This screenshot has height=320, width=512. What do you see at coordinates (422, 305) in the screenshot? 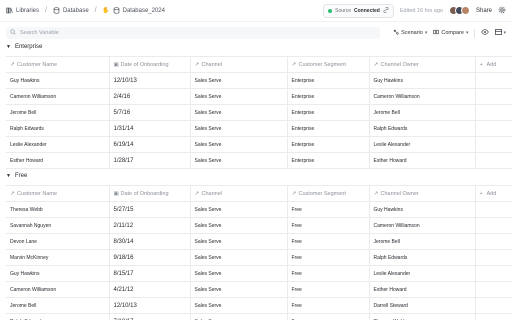
I see `cell-channel-owner: Darrell Steward` at bounding box center [422, 305].